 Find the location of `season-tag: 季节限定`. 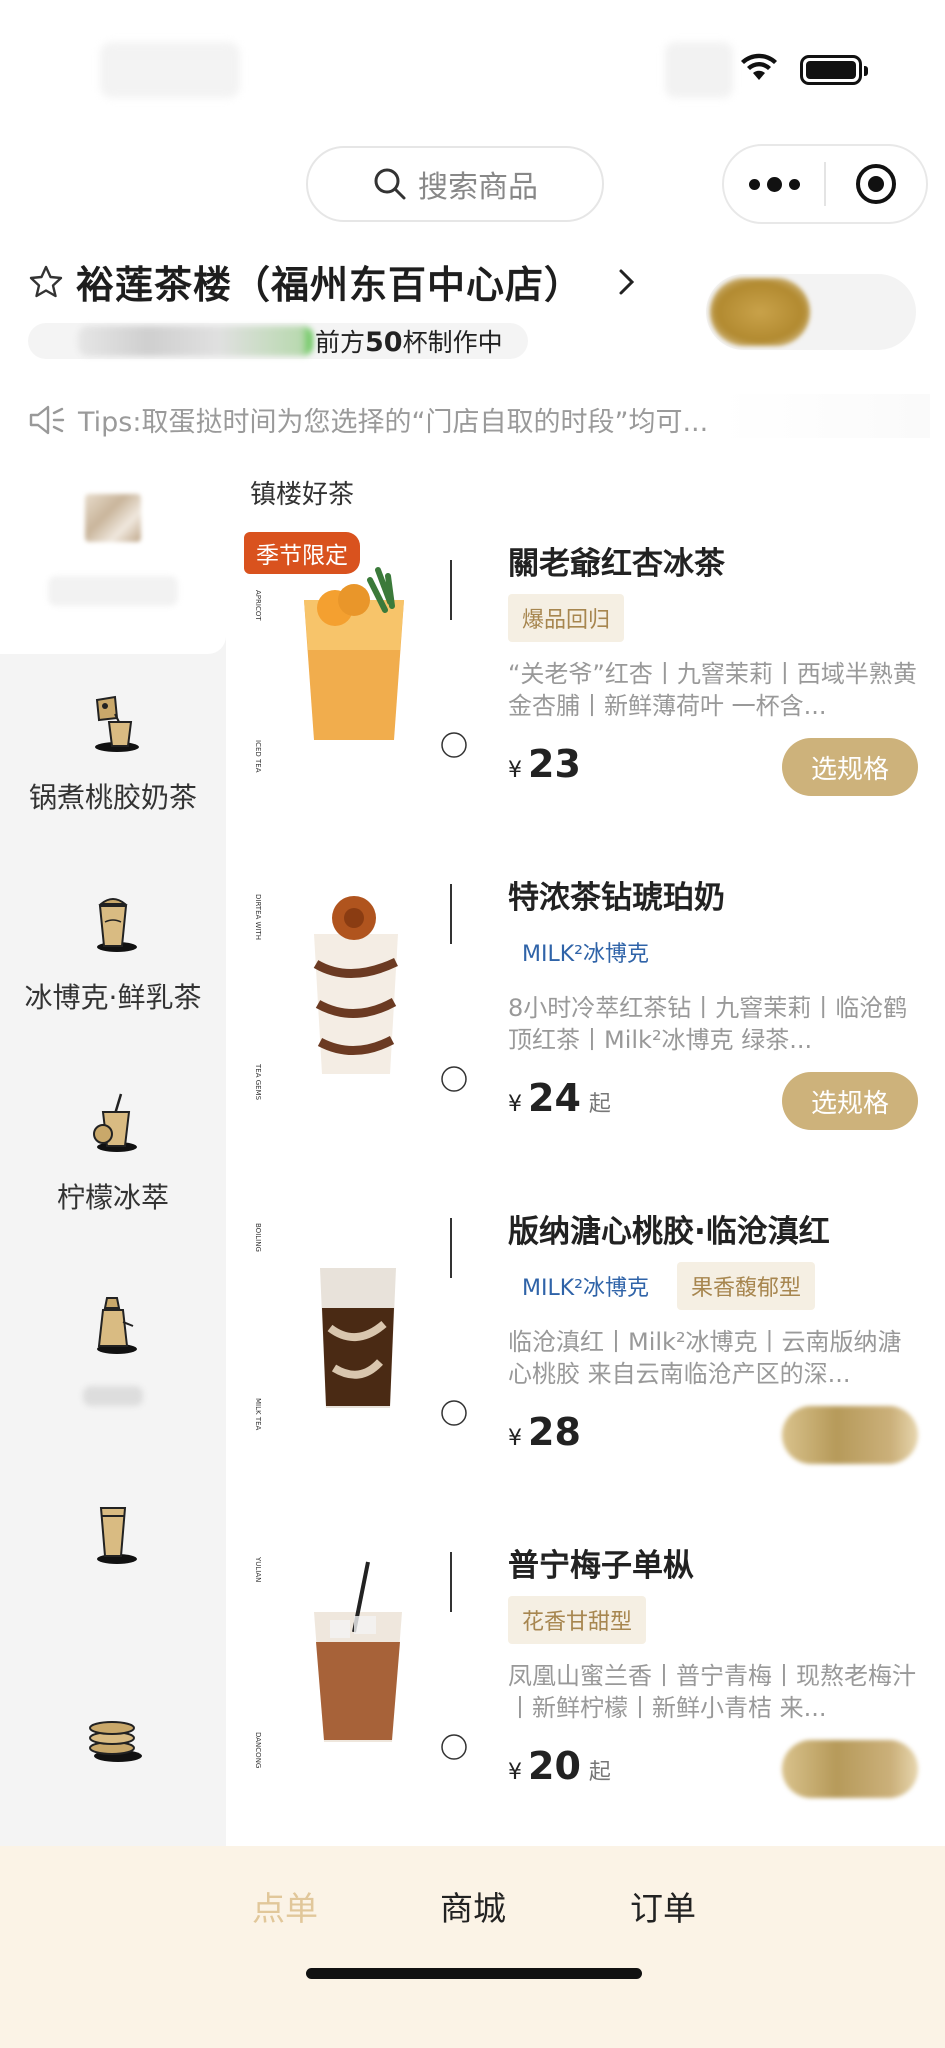

season-tag: 季节限定 is located at coordinates (302, 553).